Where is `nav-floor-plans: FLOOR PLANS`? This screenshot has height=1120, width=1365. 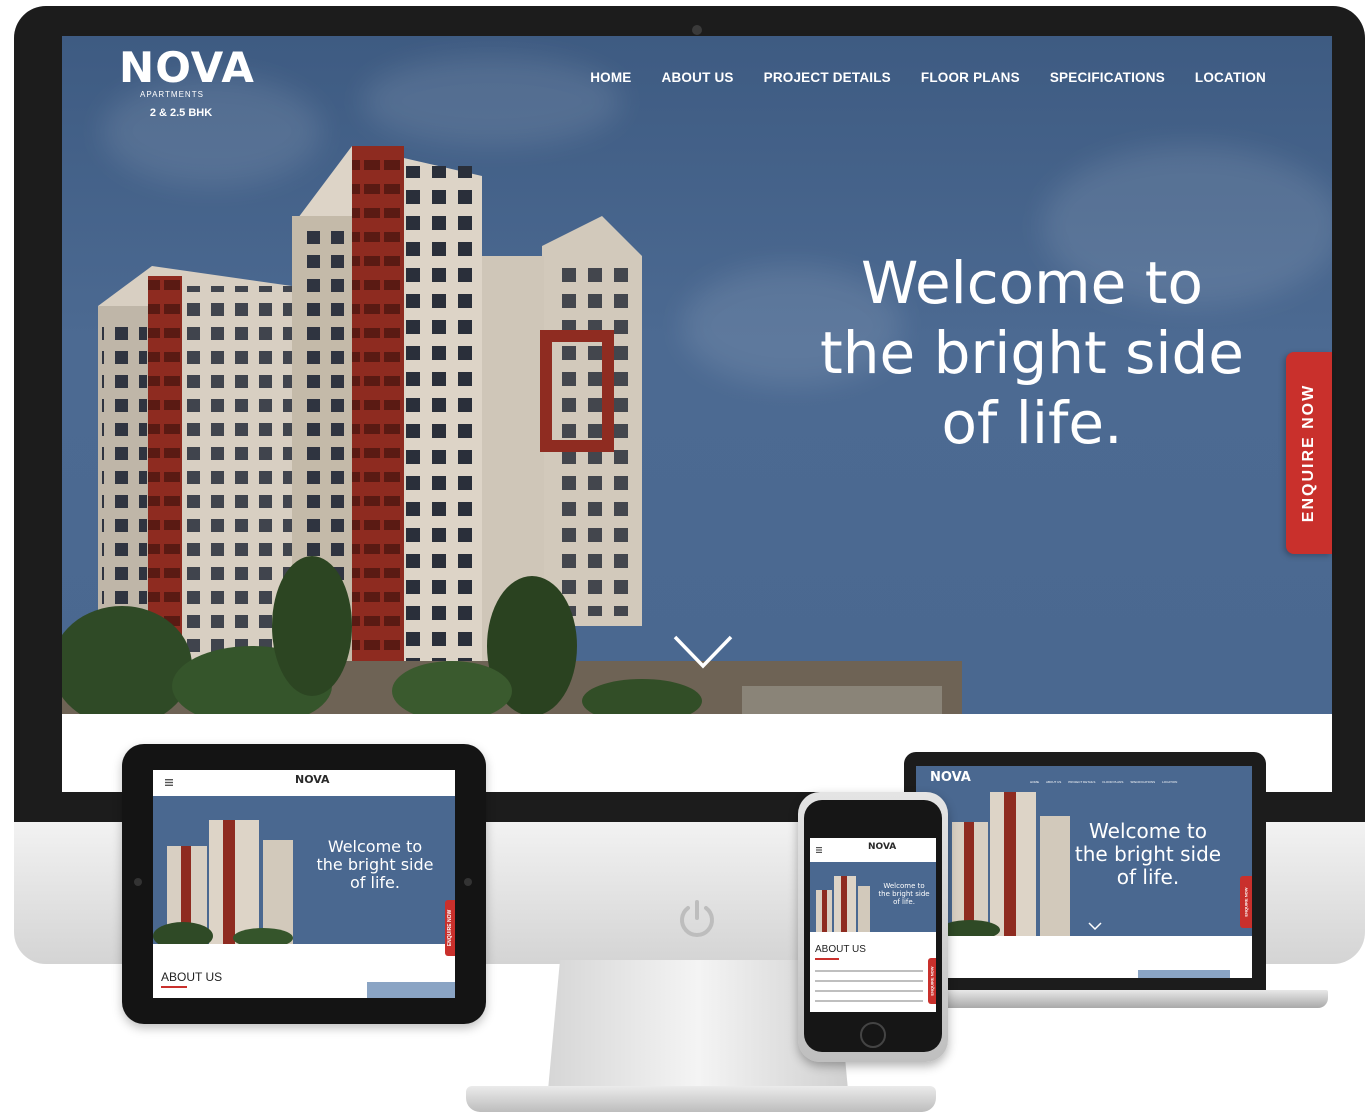 nav-floor-plans: FLOOR PLANS is located at coordinates (970, 77).